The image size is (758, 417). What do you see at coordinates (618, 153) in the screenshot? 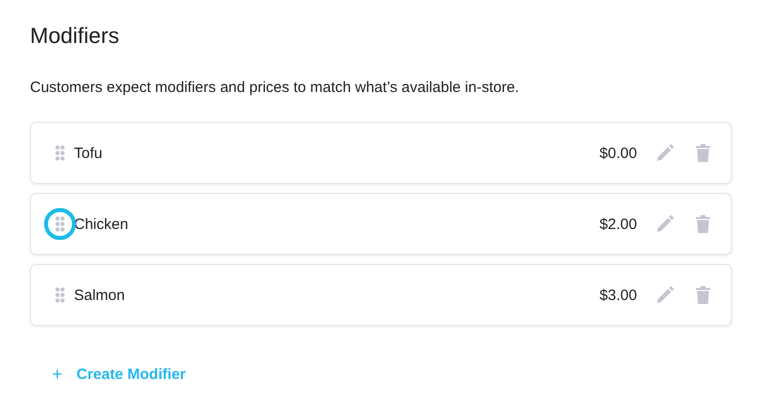
I see `modifier-price: $0.00` at bounding box center [618, 153].